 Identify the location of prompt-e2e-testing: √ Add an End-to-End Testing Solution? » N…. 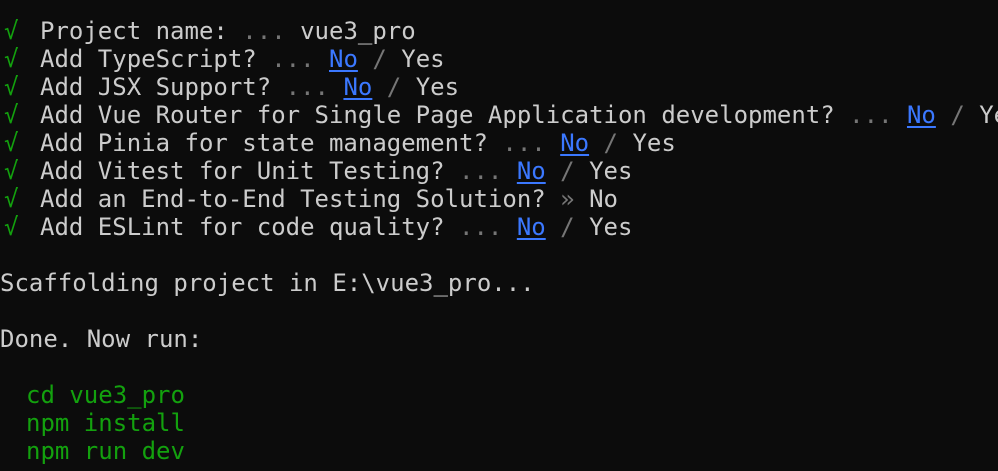
(499, 199).